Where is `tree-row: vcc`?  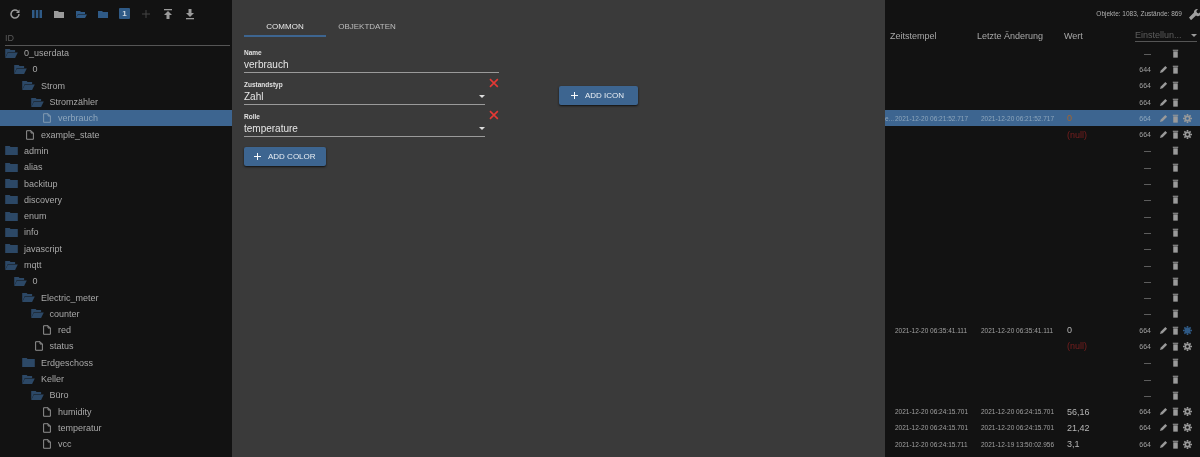 tree-row: vcc is located at coordinates (116, 444).